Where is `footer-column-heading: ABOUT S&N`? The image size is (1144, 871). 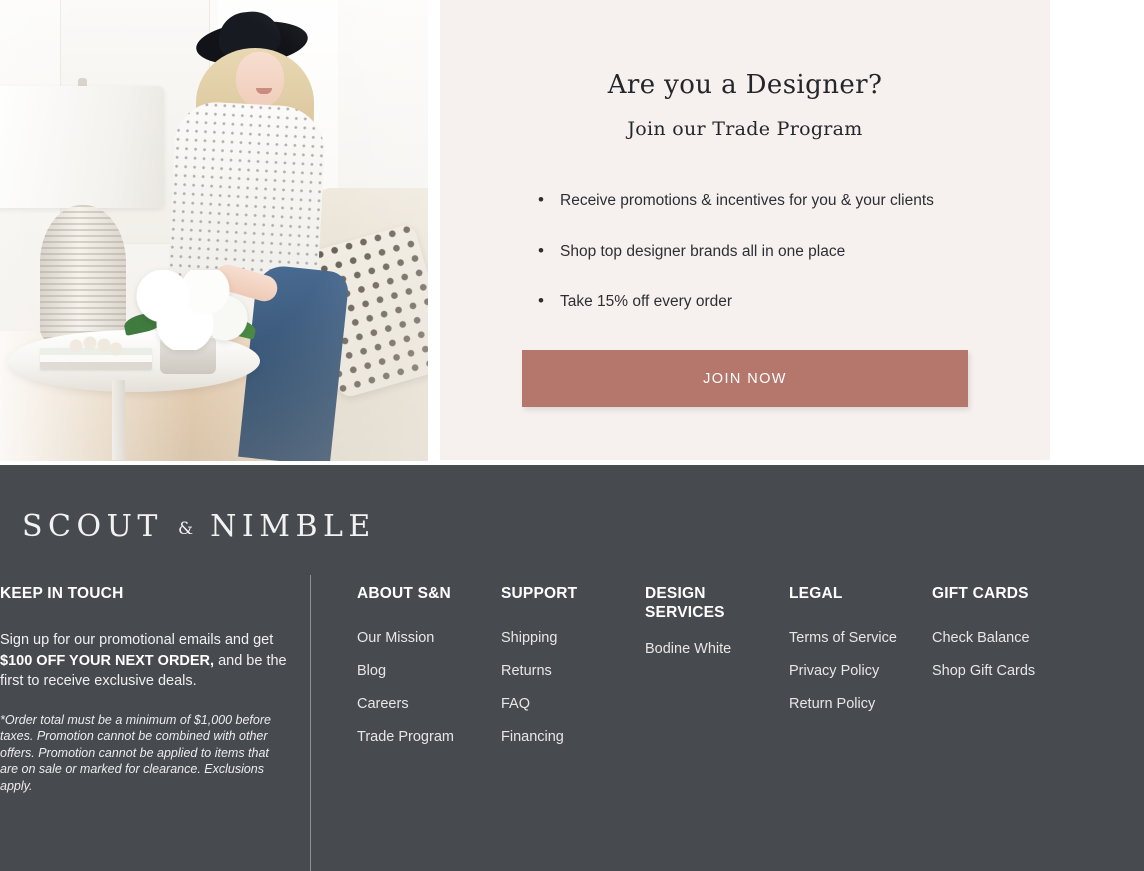
footer-column-heading: ABOUT S&N is located at coordinates (404, 593).